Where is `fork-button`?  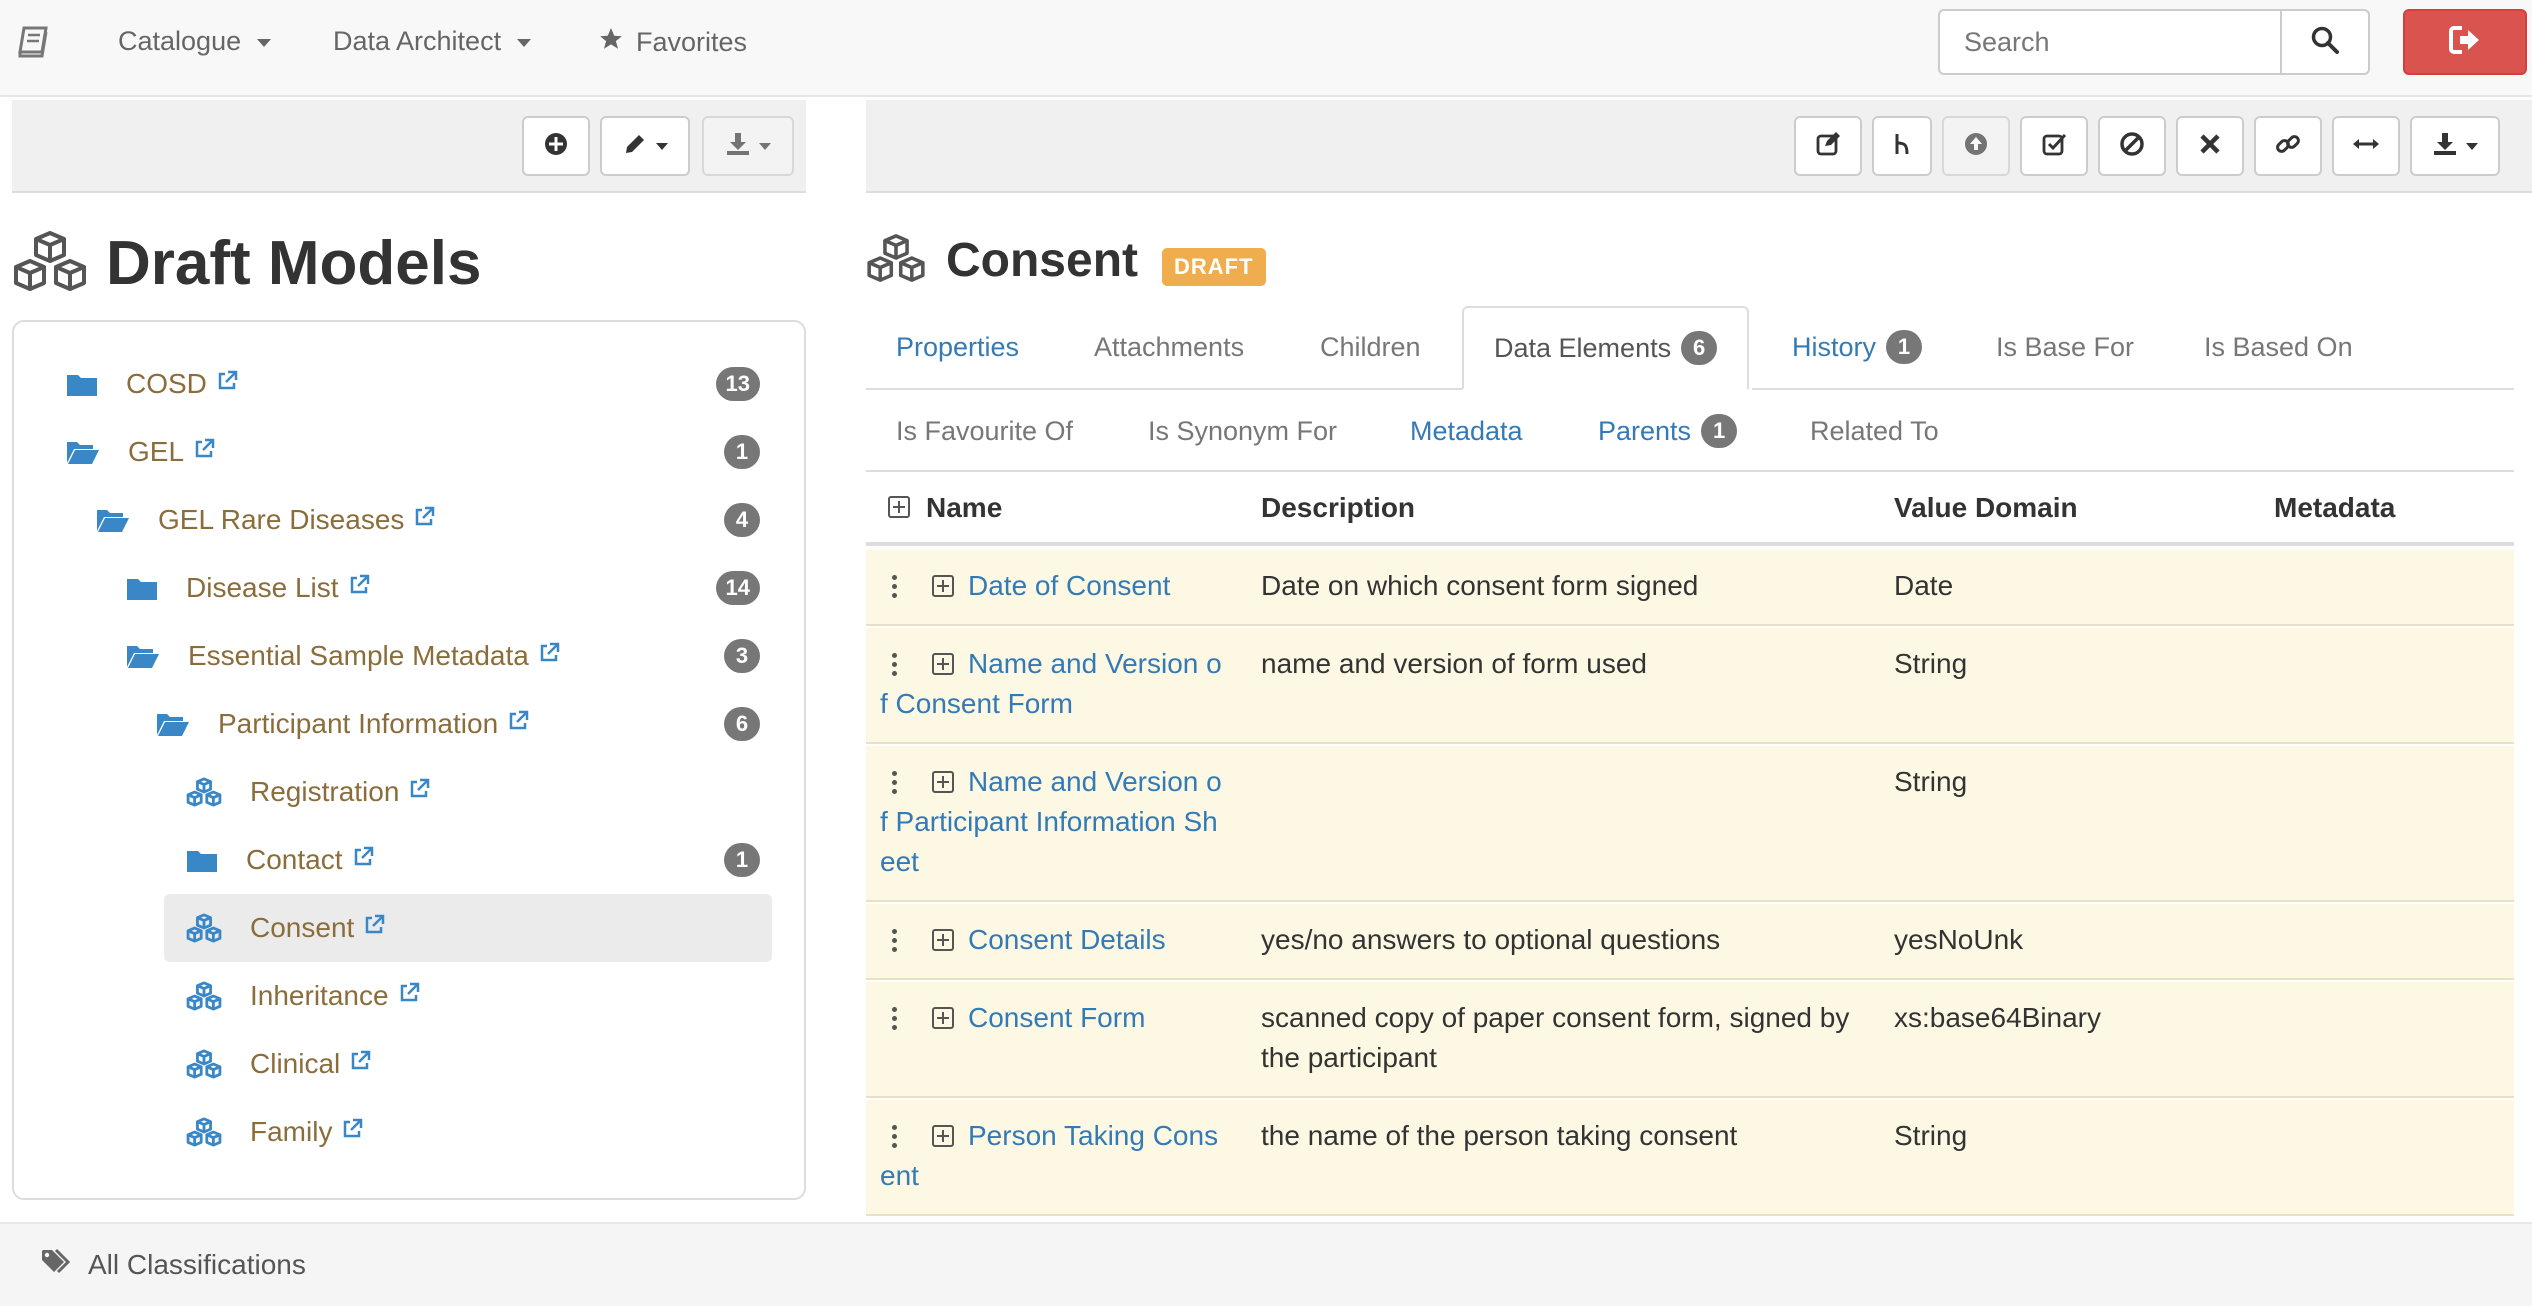 fork-button is located at coordinates (1902, 146).